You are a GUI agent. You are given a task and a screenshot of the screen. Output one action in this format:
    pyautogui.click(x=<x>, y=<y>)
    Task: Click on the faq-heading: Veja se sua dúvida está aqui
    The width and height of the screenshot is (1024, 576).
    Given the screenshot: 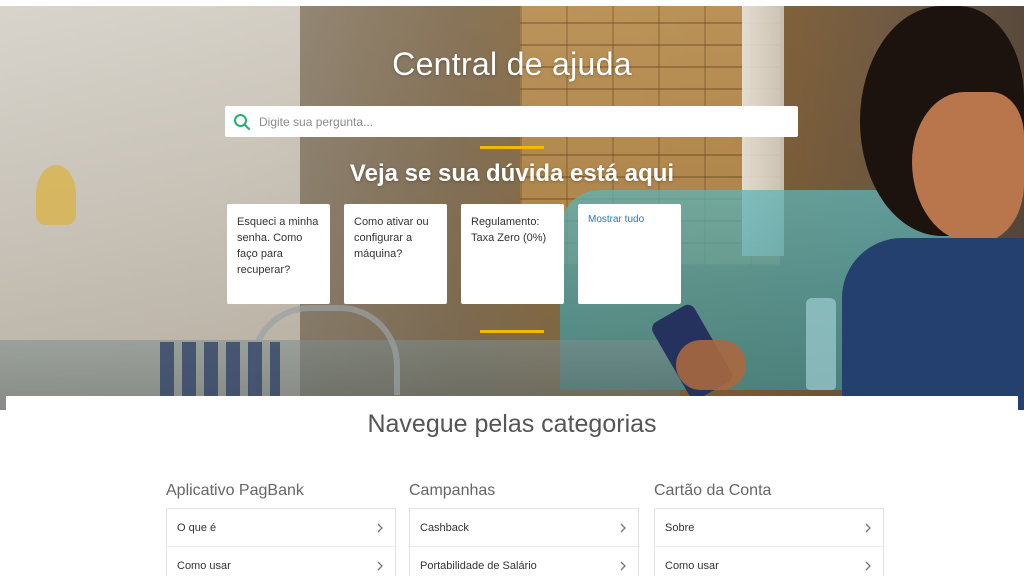 What is the action you would take?
    pyautogui.click(x=512, y=173)
    